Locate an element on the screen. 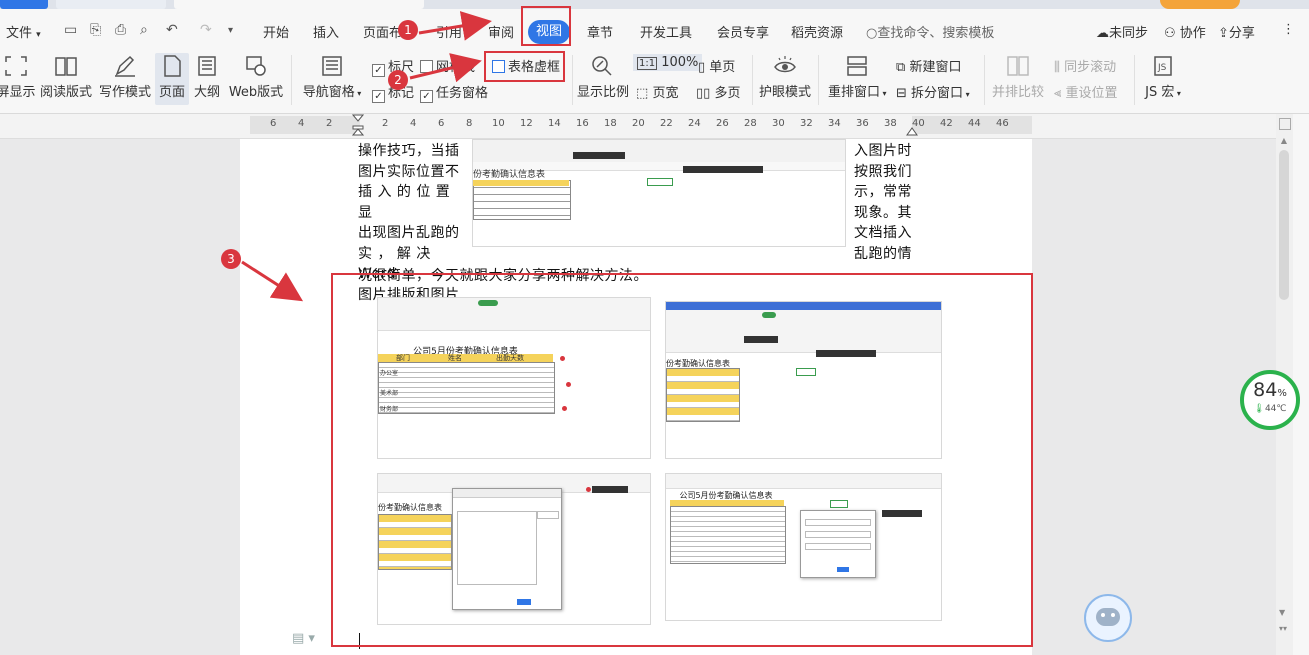  ruler-tick: 18 is located at coordinates (610, 123).